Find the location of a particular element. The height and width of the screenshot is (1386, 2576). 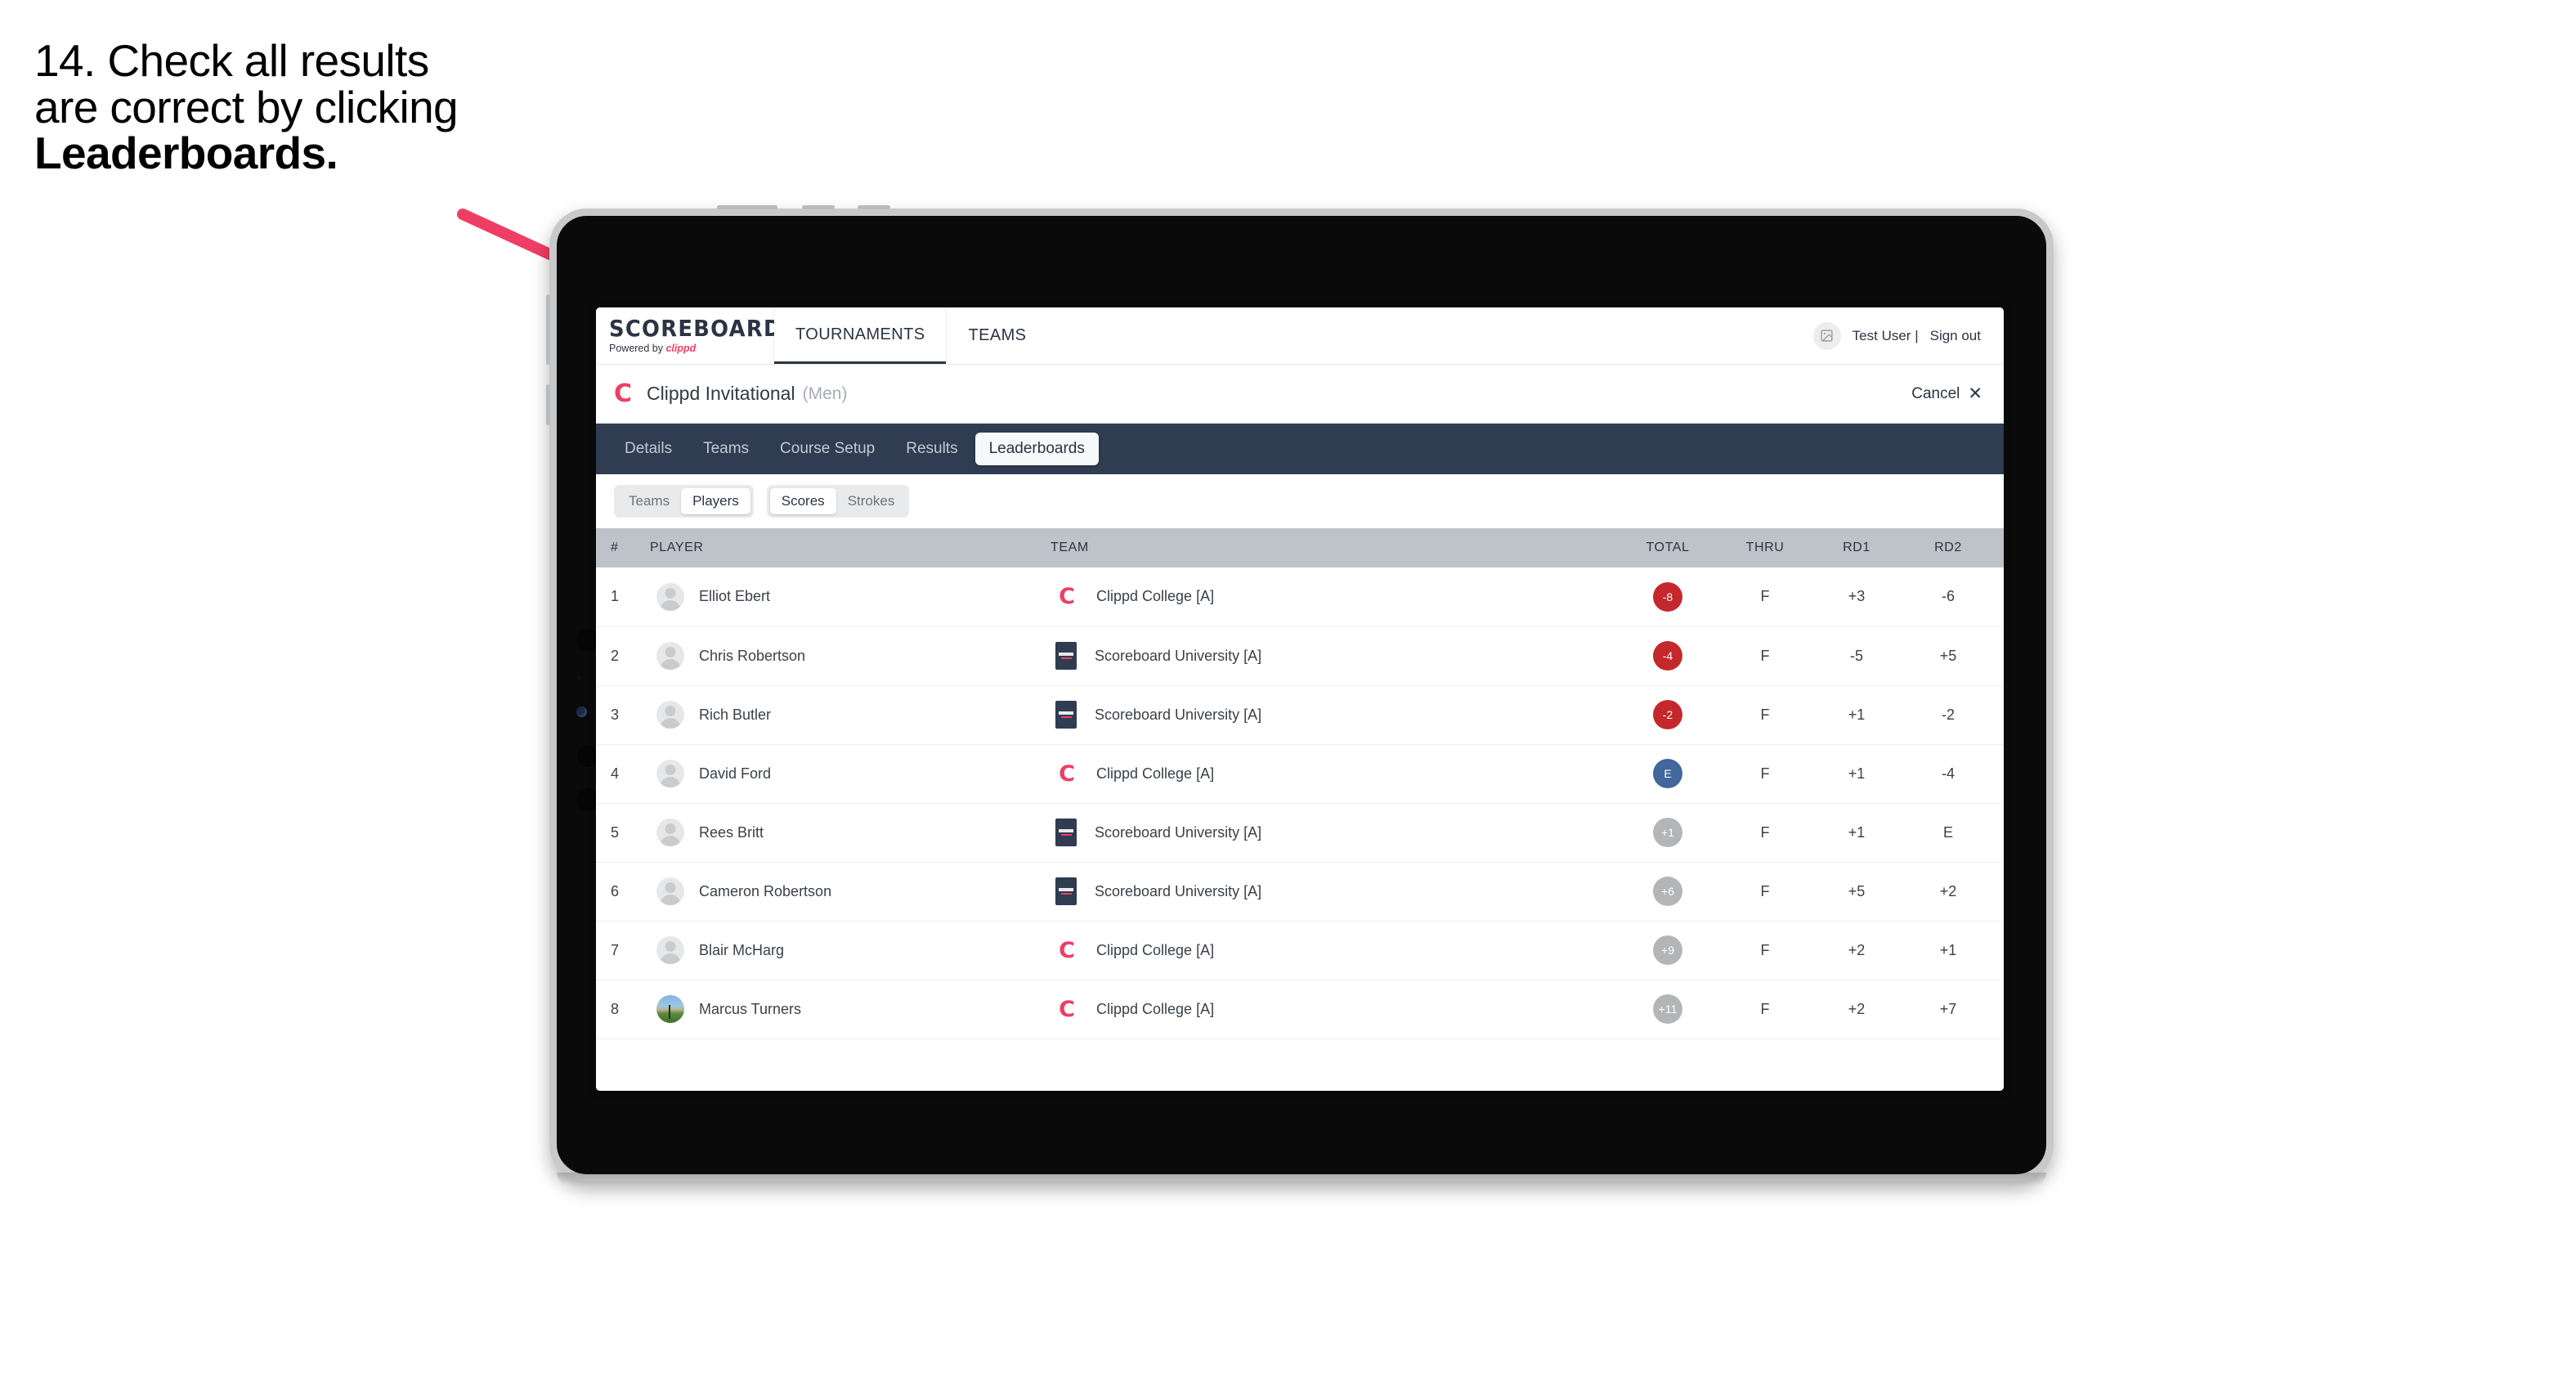

team-name: Clippd College [A] is located at coordinates (1156, 596).